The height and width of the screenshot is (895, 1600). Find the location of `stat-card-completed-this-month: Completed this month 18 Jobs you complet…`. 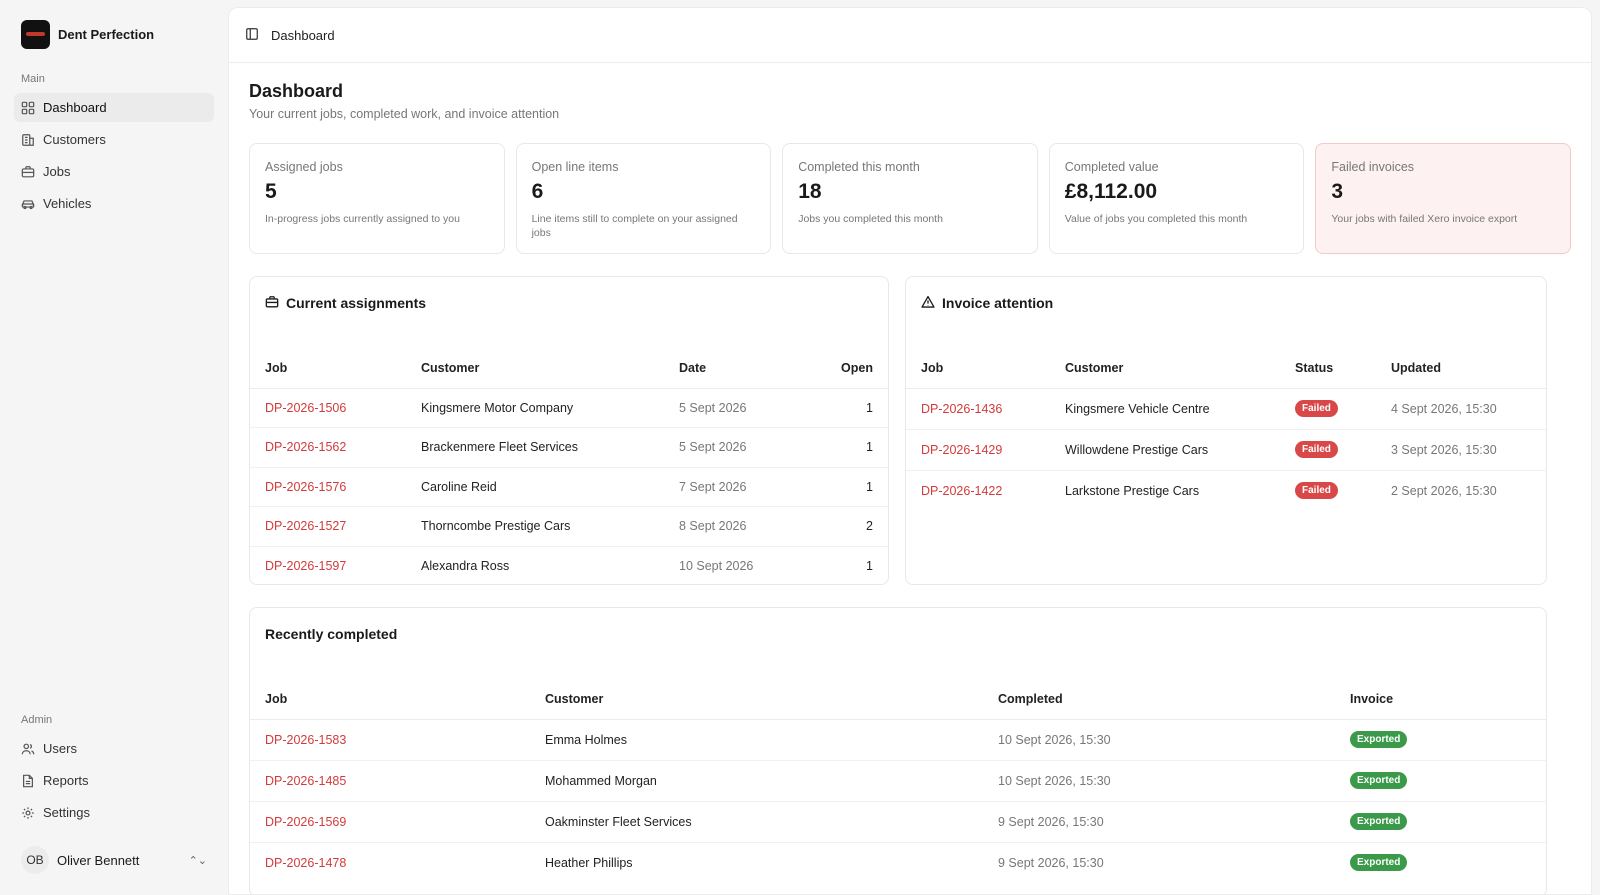

stat-card-completed-this-month: Completed this month 18 Jobs you complet… is located at coordinates (910, 198).